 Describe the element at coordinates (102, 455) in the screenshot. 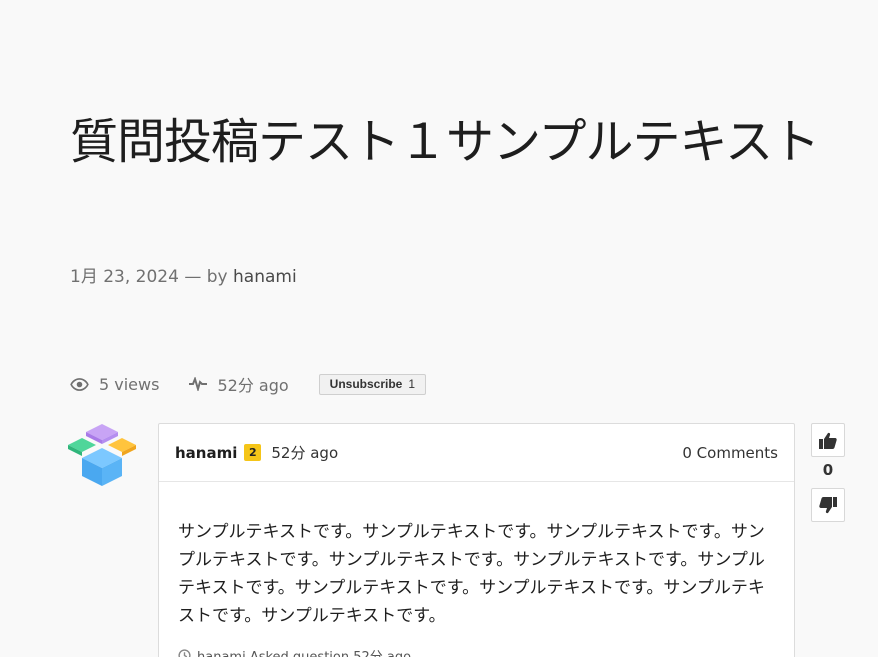

I see `avatar` at that location.